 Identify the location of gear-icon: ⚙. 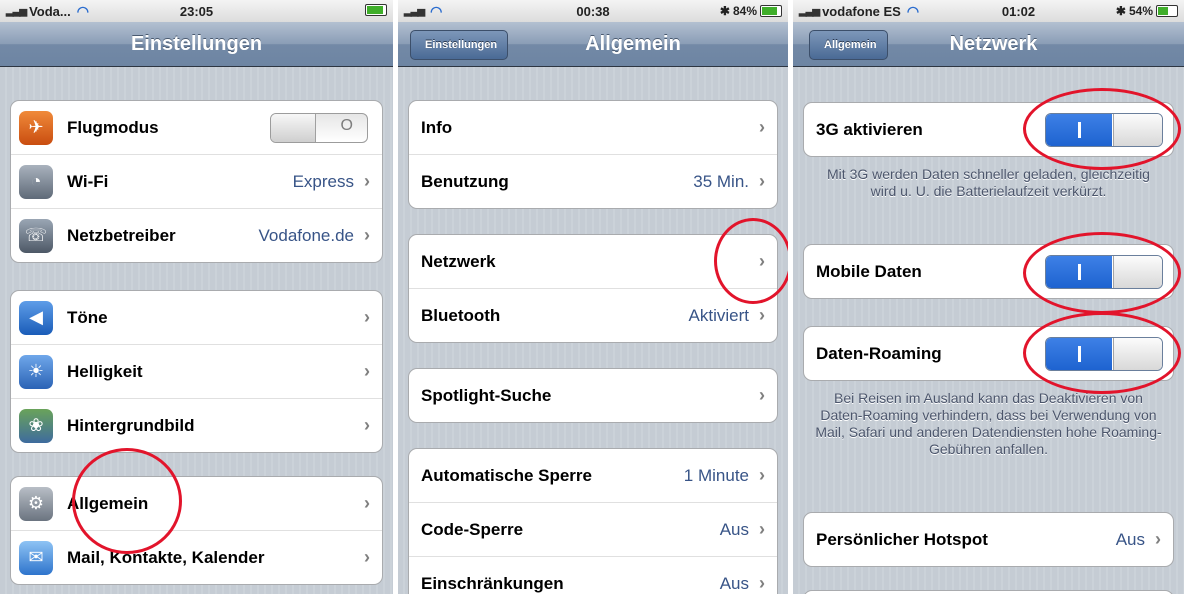
(36, 503).